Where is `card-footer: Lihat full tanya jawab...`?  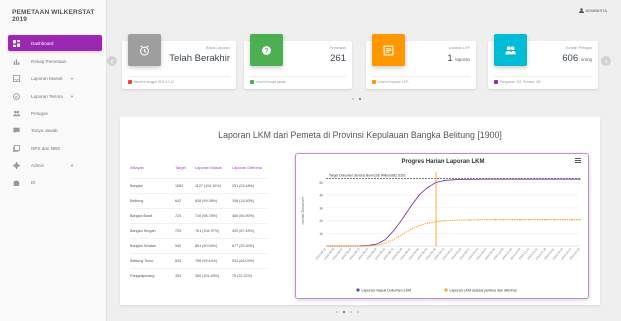
card-footer: Lihat full tanya jawab... is located at coordinates (269, 82).